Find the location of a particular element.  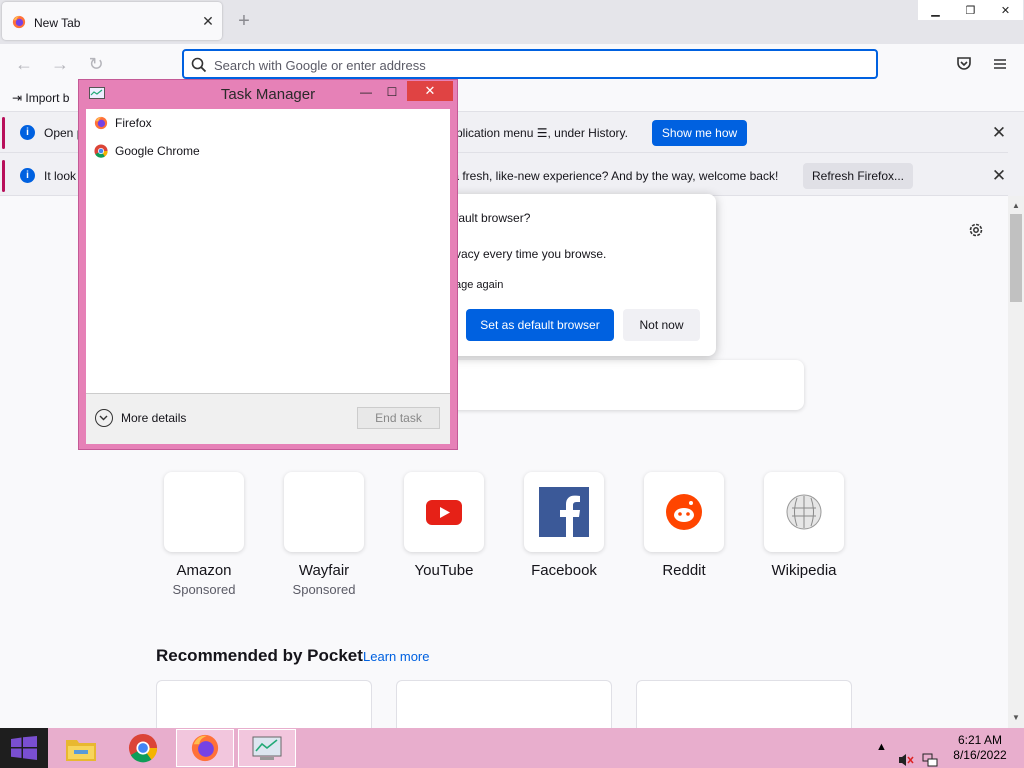

speaker-muted-icon is located at coordinates (906, 754).